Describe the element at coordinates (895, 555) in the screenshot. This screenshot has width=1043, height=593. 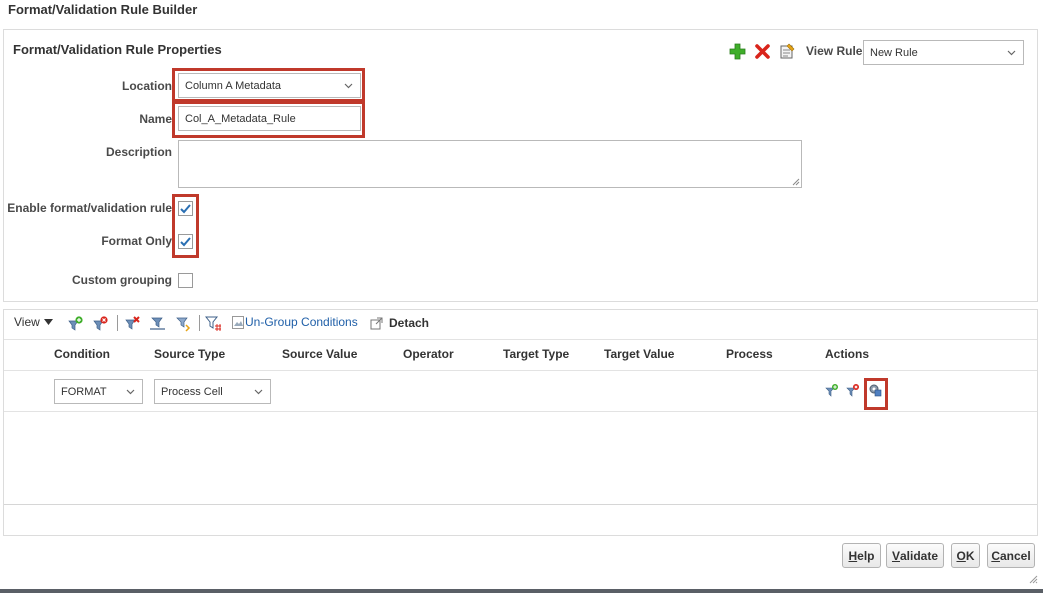
I see `validate-mnemonic: V` at that location.